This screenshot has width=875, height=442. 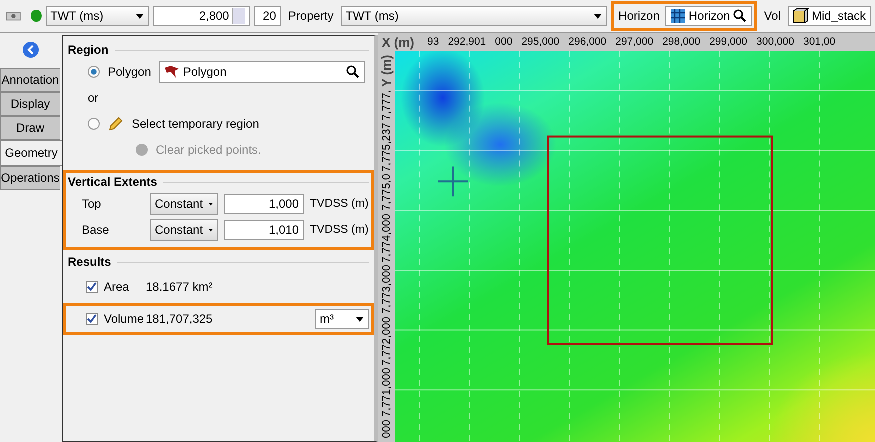 What do you see at coordinates (268, 16) in the screenshot?
I see `step-field: 20` at bounding box center [268, 16].